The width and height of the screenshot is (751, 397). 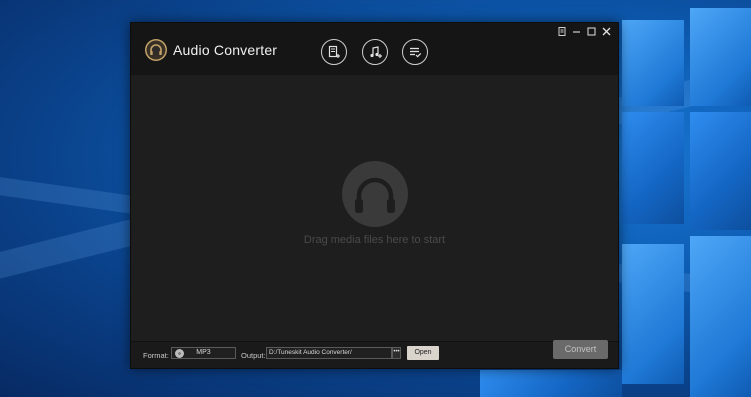 I want to click on document-plus-icon, so click(x=334, y=52).